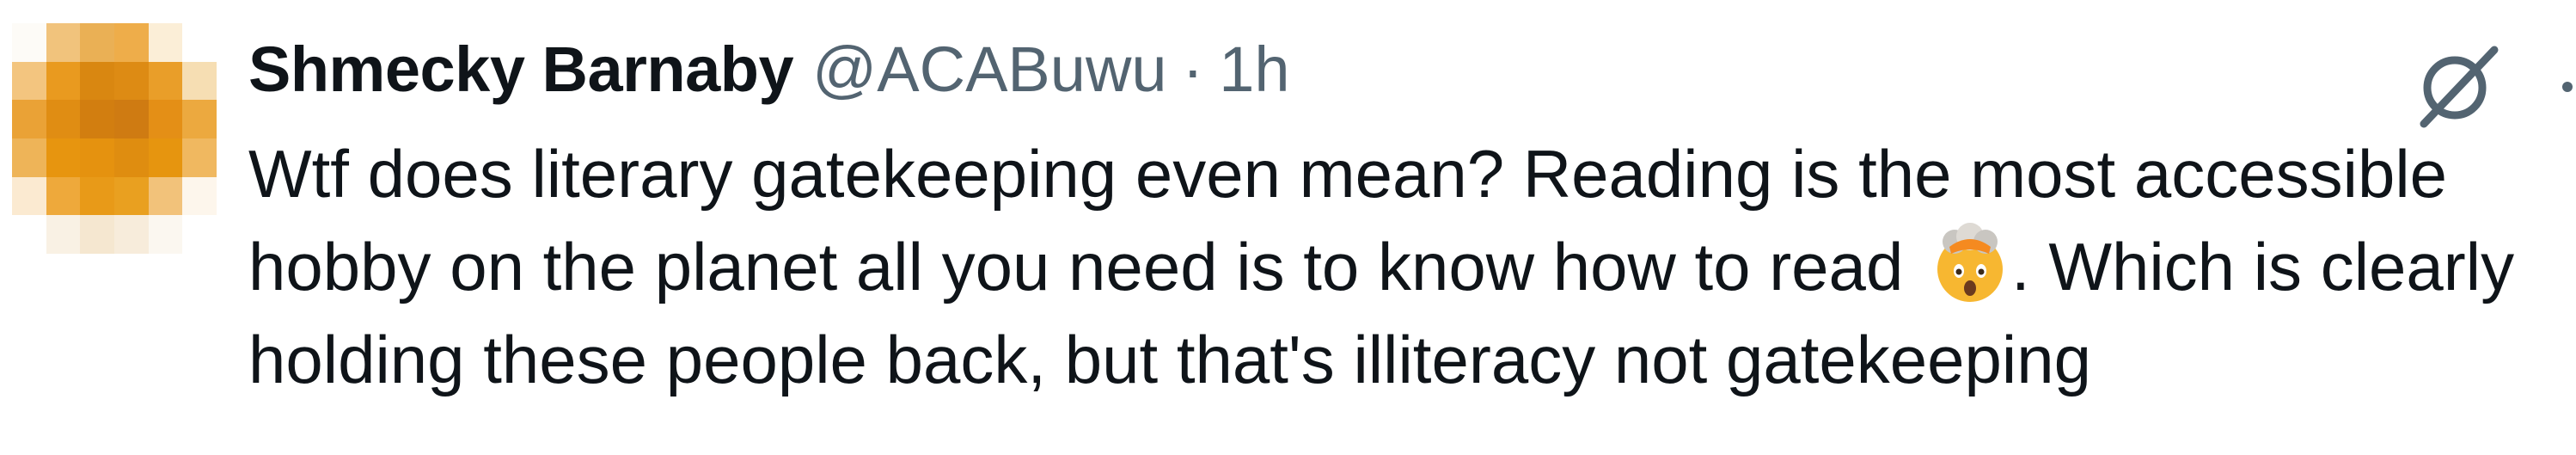 The height and width of the screenshot is (455, 2576). I want to click on author-name: Shmecky Barnaby, so click(521, 69).